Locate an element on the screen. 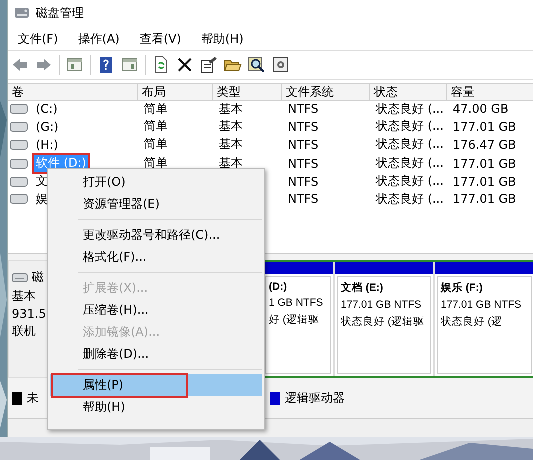 The height and width of the screenshot is (460, 533). column-header: 类型 is located at coordinates (247, 92).